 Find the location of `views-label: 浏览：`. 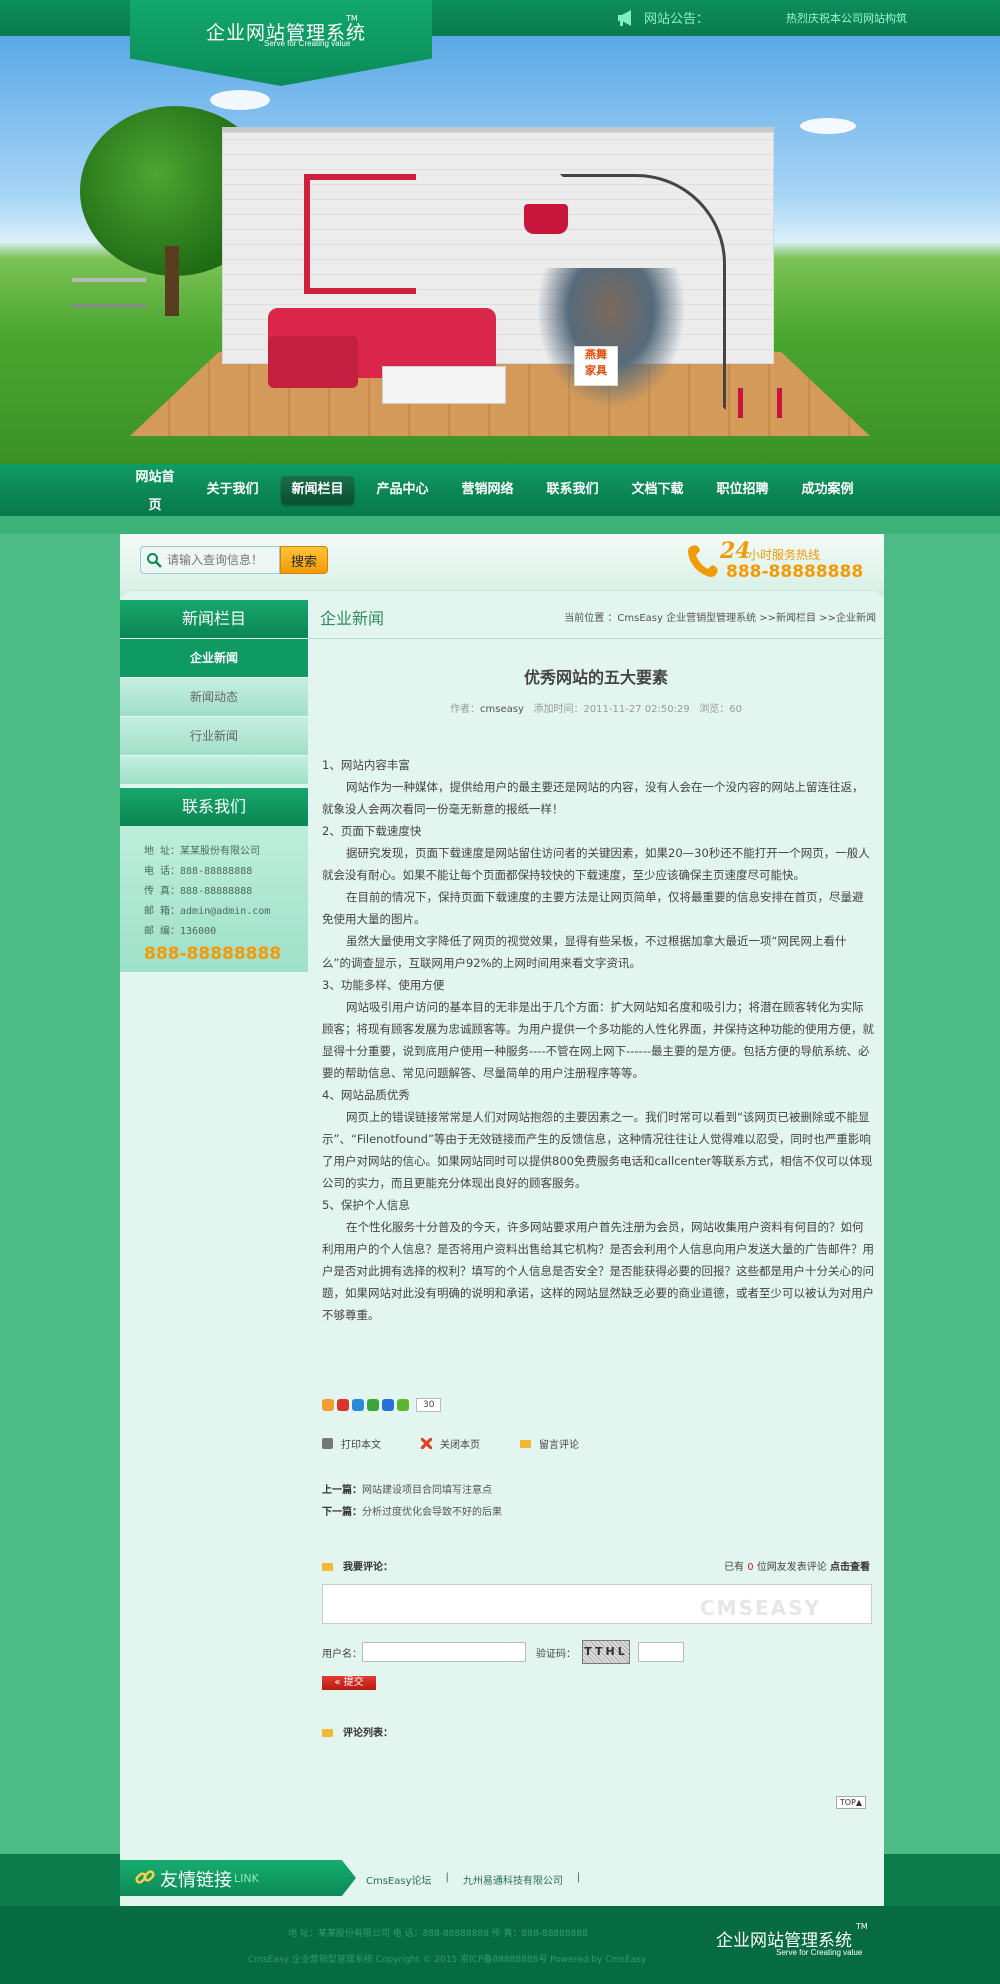

views-label: 浏览： is located at coordinates (714, 709).